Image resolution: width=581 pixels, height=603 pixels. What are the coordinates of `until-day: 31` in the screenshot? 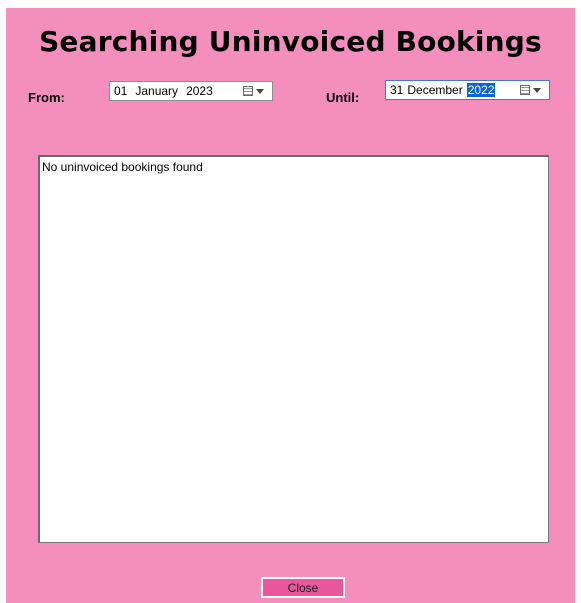 It's located at (396, 90).